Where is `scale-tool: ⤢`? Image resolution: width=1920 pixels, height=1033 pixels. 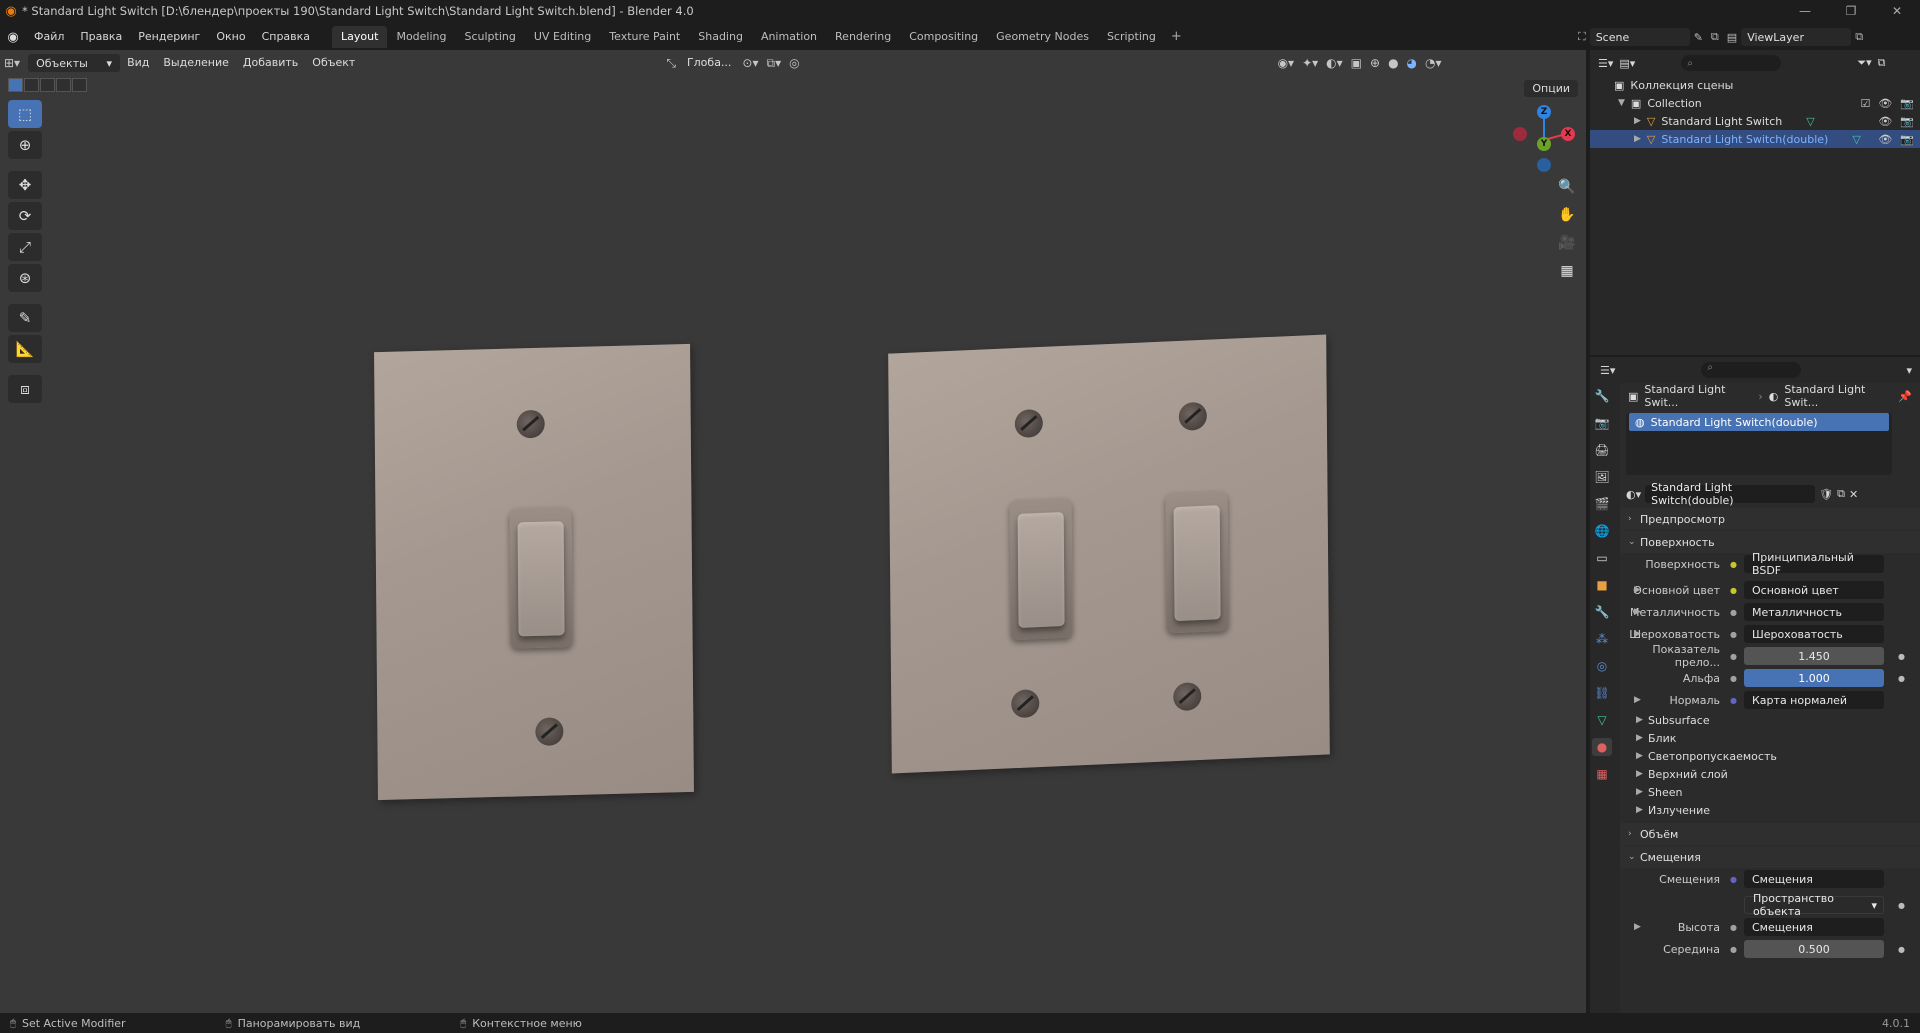 scale-tool: ⤢ is located at coordinates (25, 247).